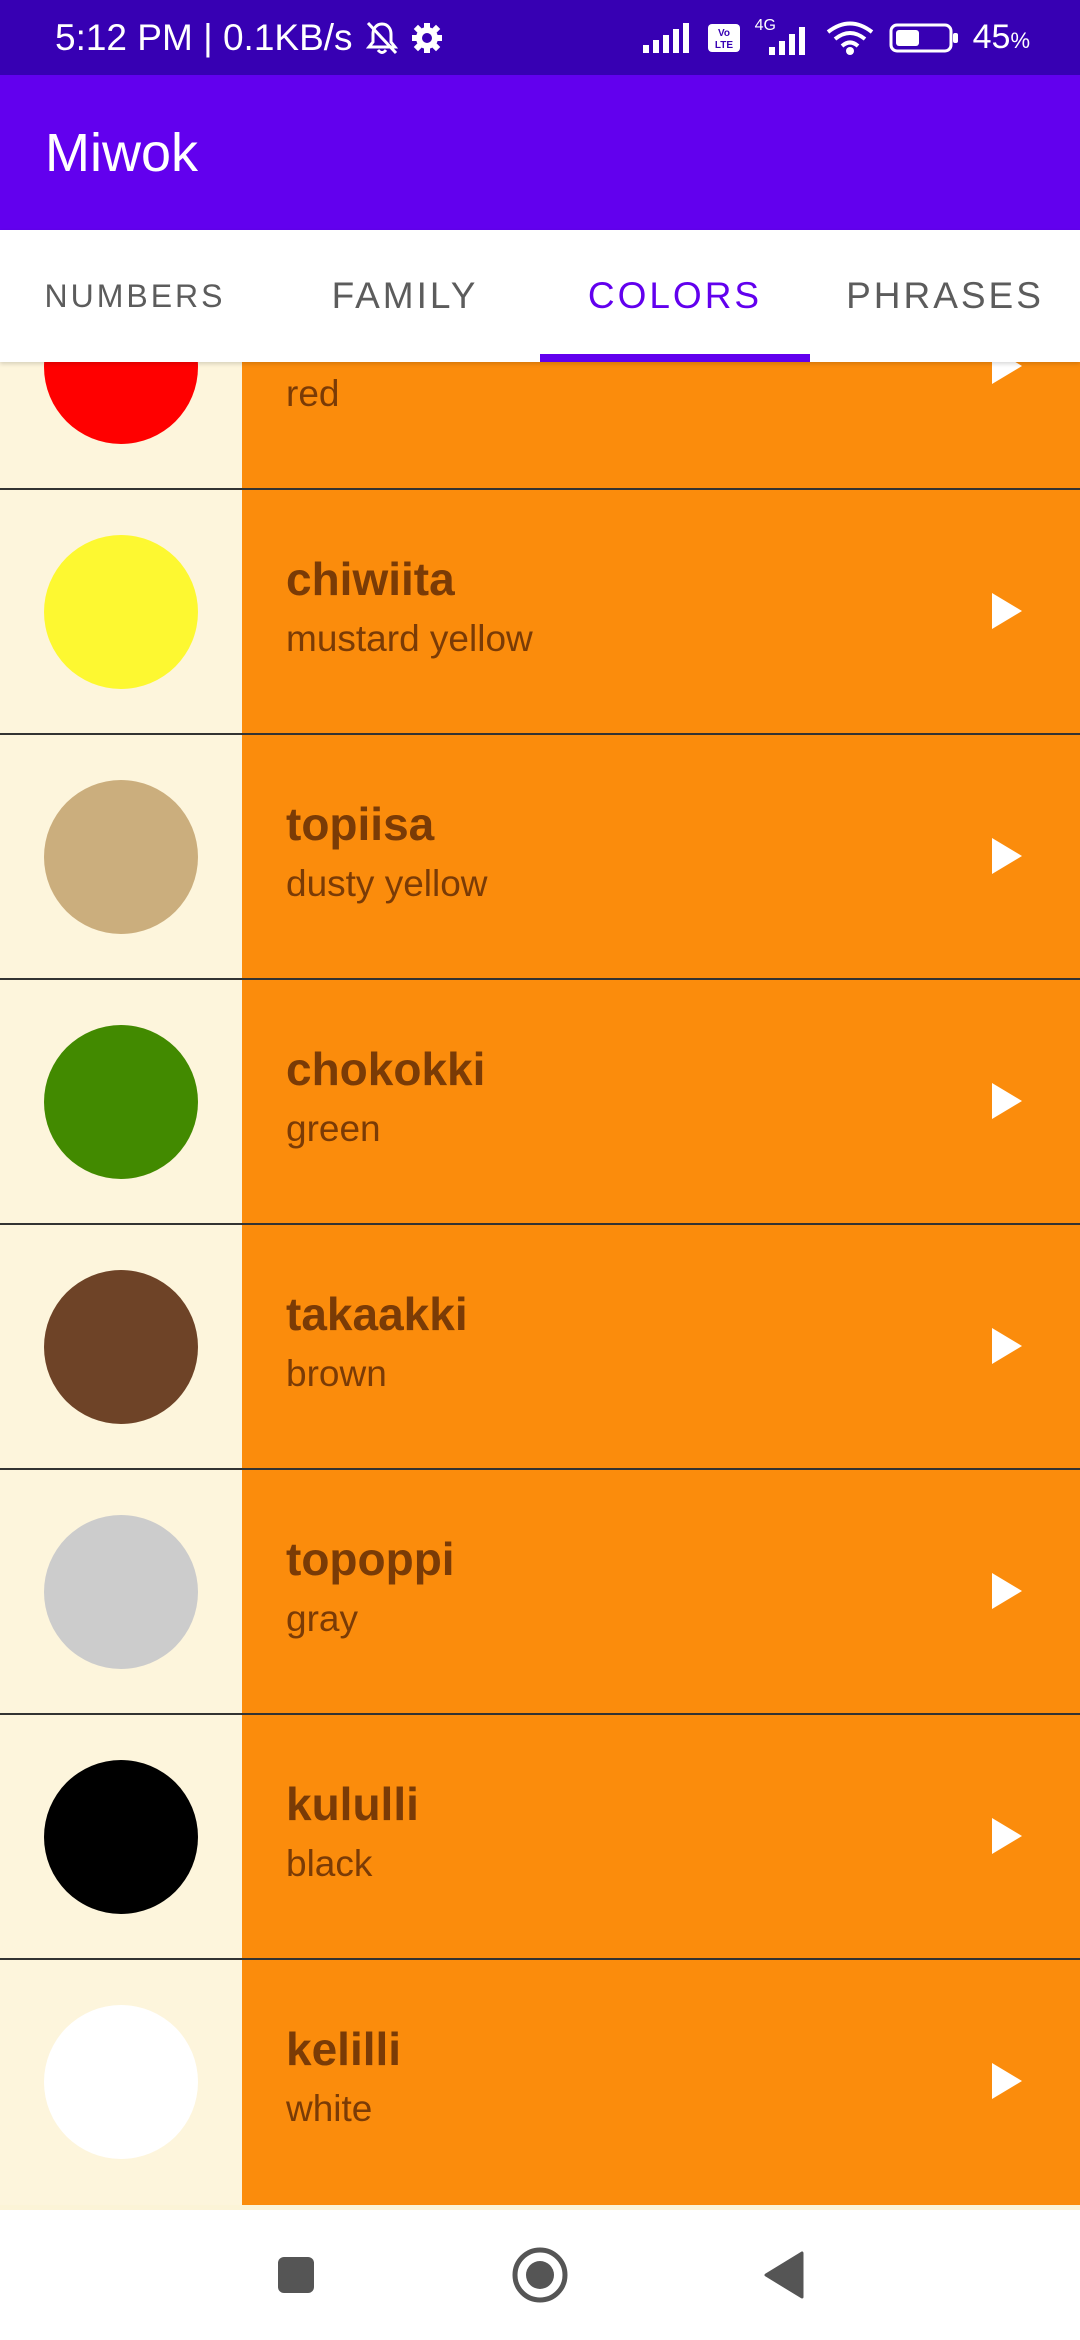  What do you see at coordinates (360, 824) in the screenshot?
I see `miwok-word: topiisa` at bounding box center [360, 824].